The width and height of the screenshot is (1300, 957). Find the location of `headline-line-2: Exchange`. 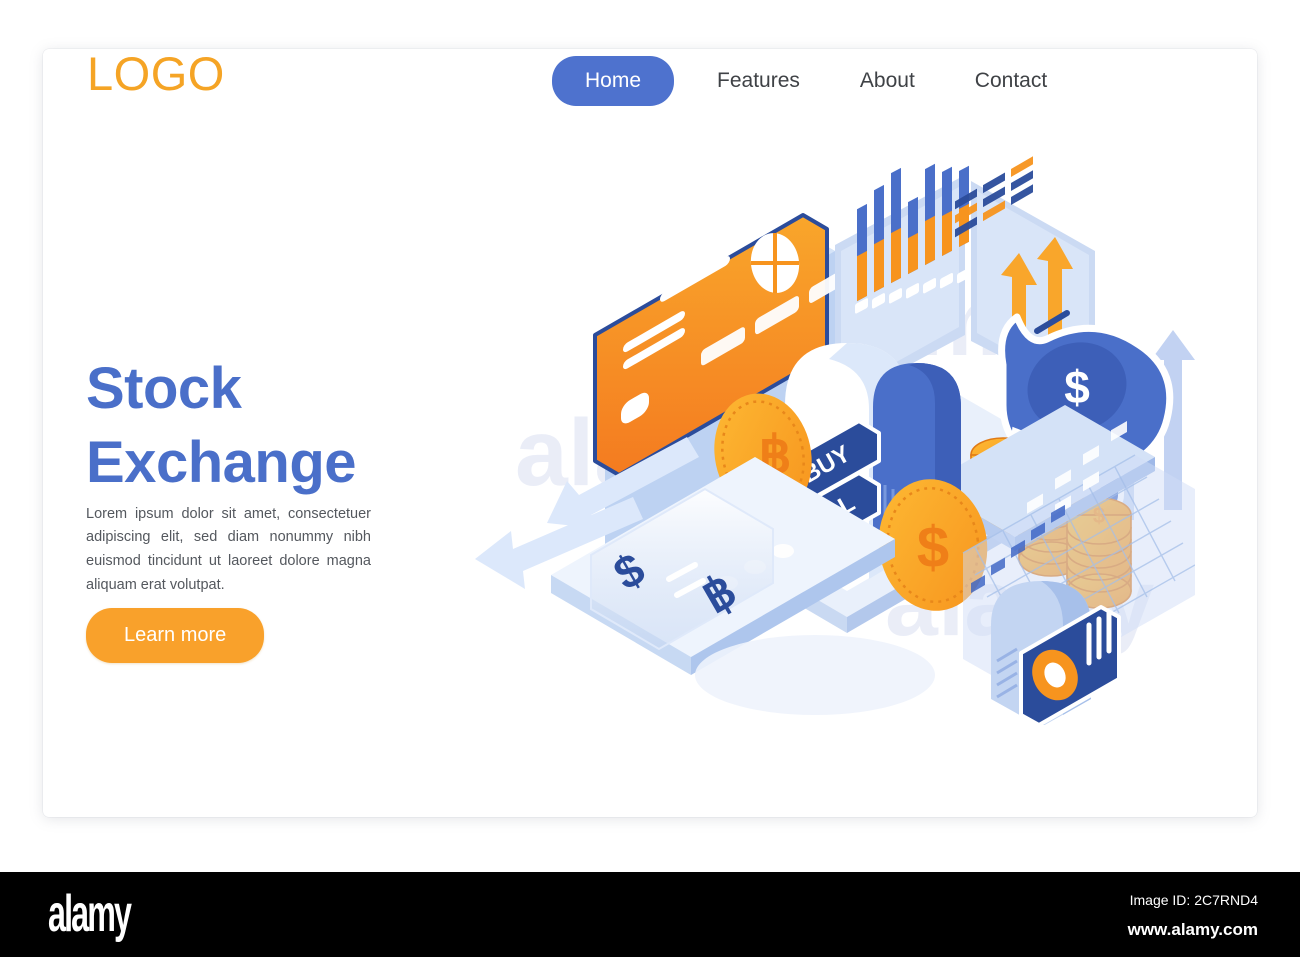

headline-line-2: Exchange is located at coordinates (221, 462).